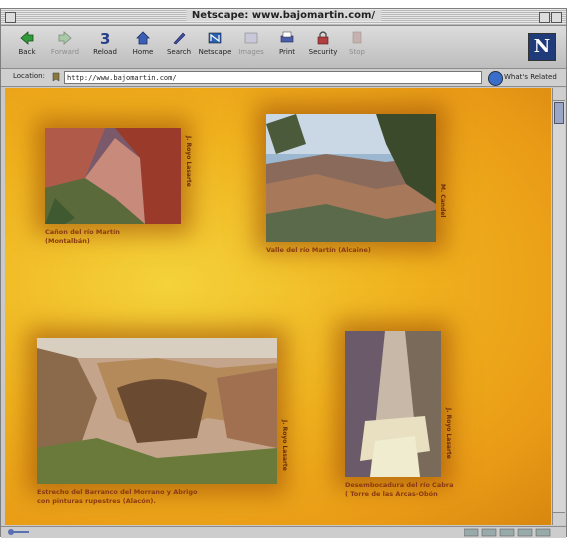 The image size is (567, 538). Describe the element at coordinates (357, 47) in the screenshot. I see `stop-button: Stop` at that location.